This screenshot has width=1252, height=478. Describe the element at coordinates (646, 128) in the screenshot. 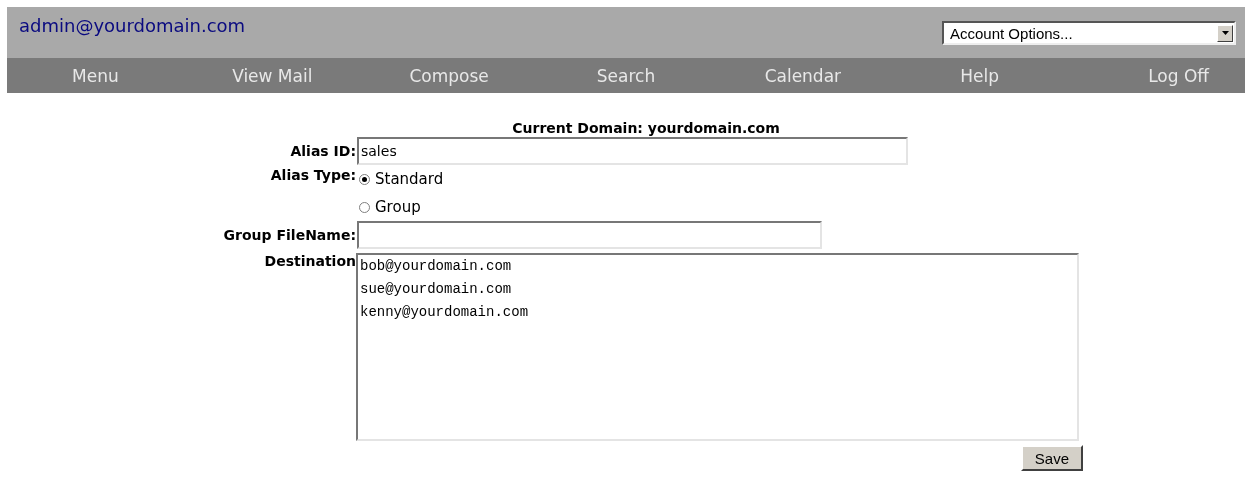

I see `form-title: Current Domain: yourdomain.com` at that location.